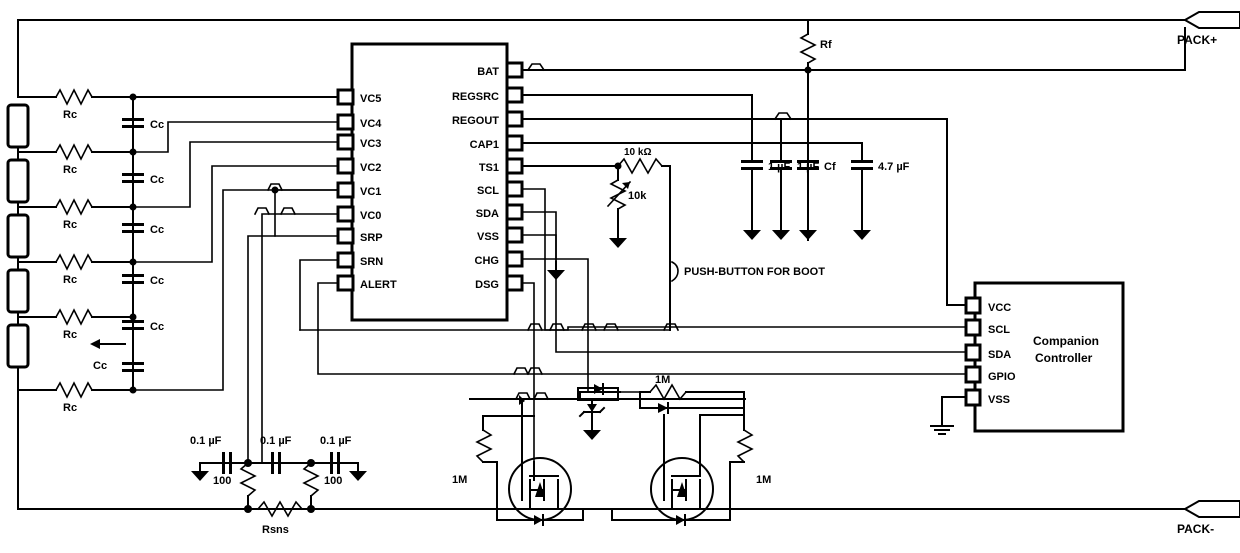 The height and width of the screenshot is (553, 1240). What do you see at coordinates (661, 407) in the screenshot?
I see `gate-clamp-network: 1M` at bounding box center [661, 407].